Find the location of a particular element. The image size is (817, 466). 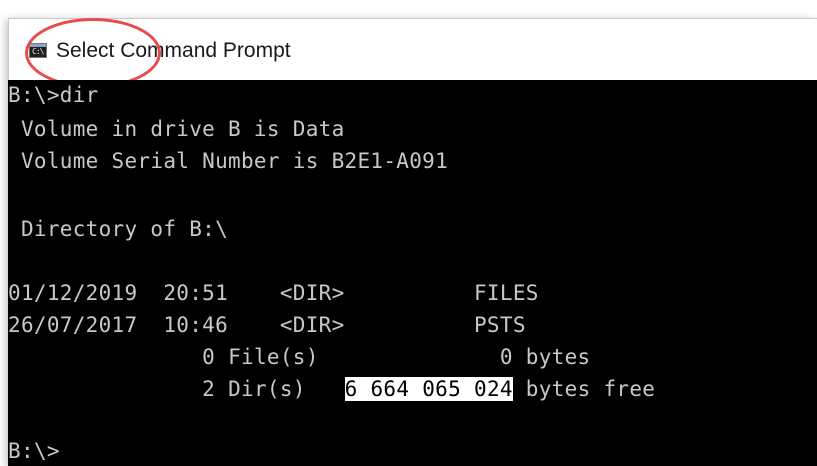

dirs-summary-line: 2 Dir(s) 6 664 065 024 bytes free is located at coordinates (331, 389).